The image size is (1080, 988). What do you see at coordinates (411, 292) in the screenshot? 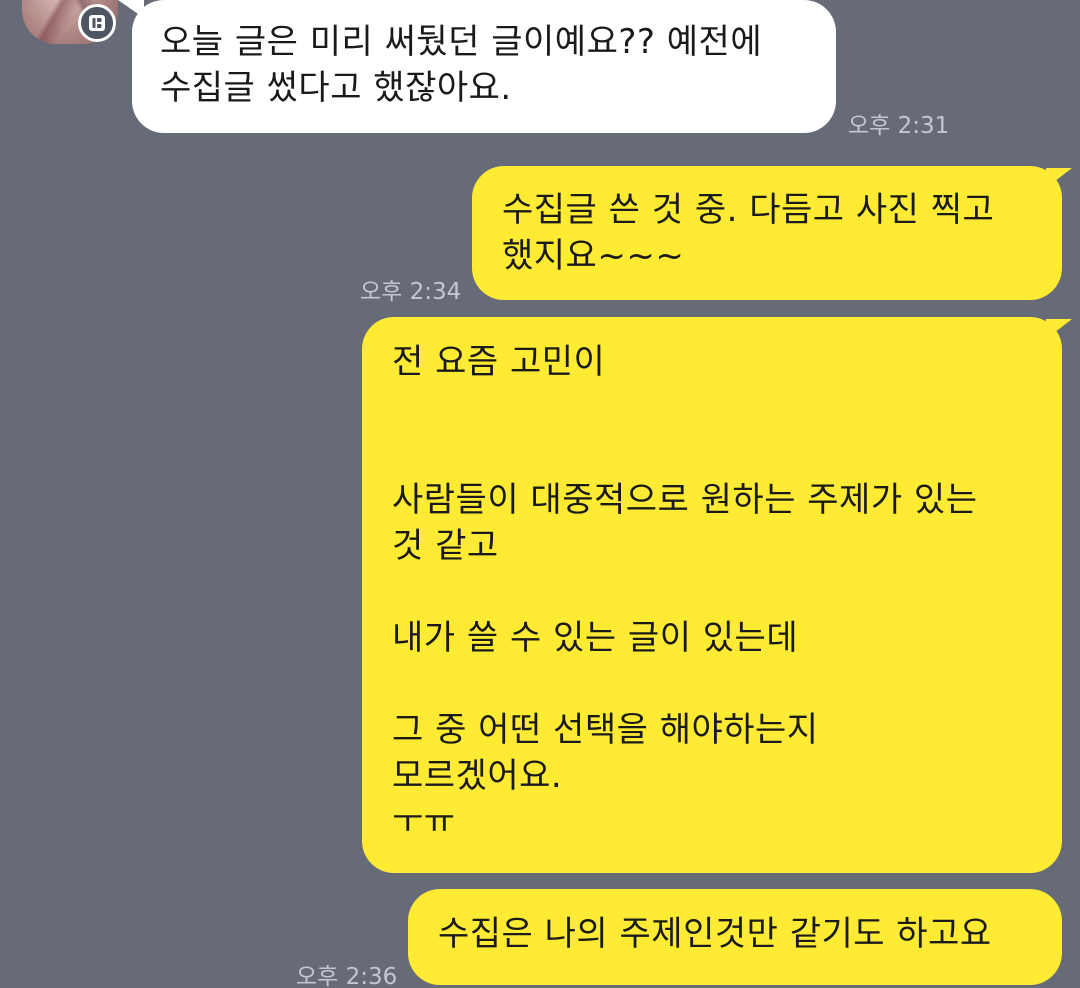
I see `message-timestamp: 오후 2:34` at bounding box center [411, 292].